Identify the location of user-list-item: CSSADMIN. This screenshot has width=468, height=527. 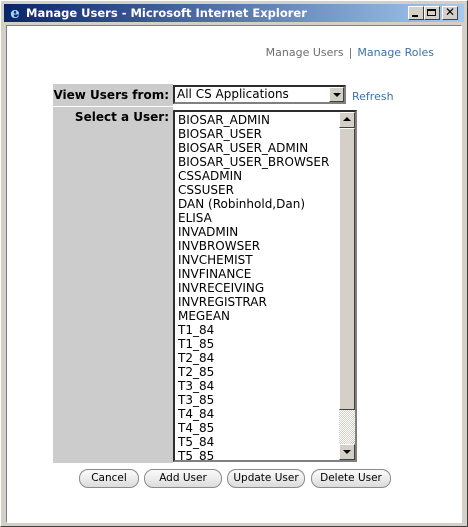
(258, 176).